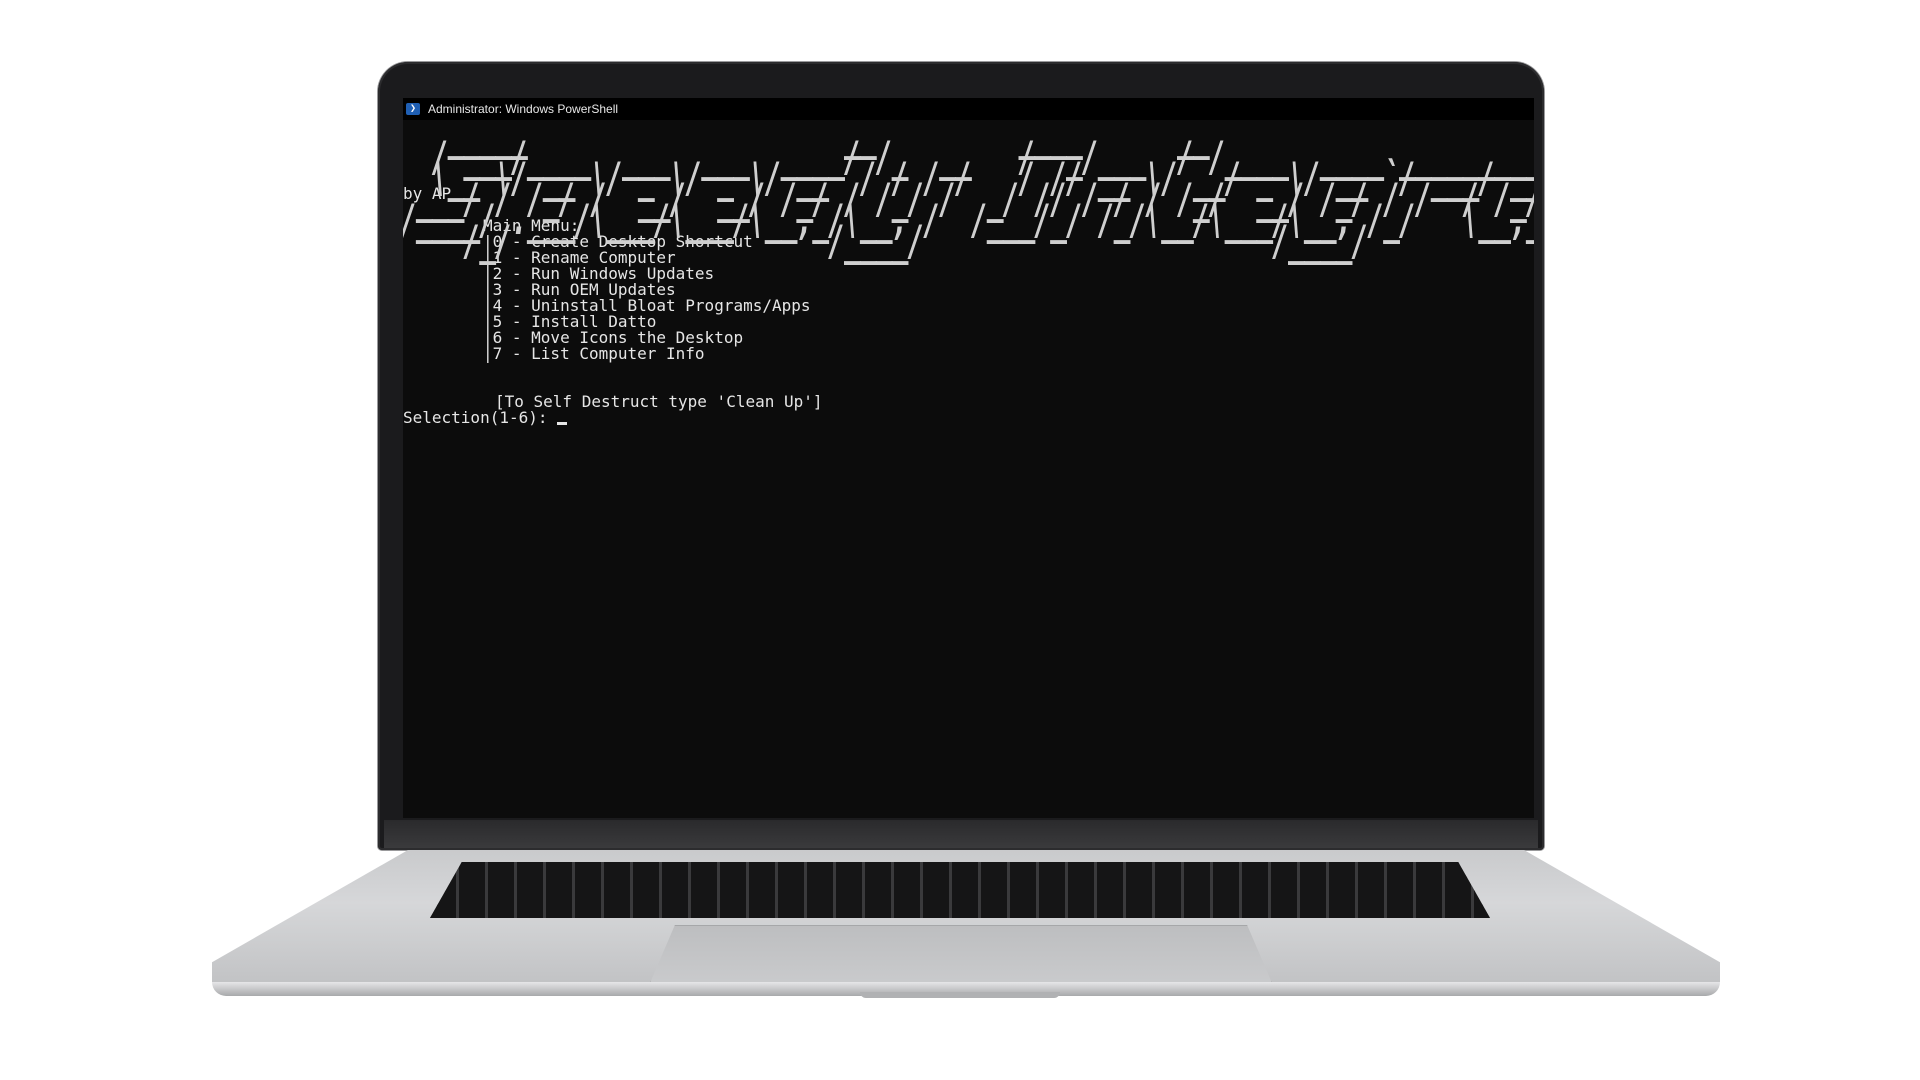 The image size is (1920, 1080). I want to click on text-cursor, so click(562, 423).